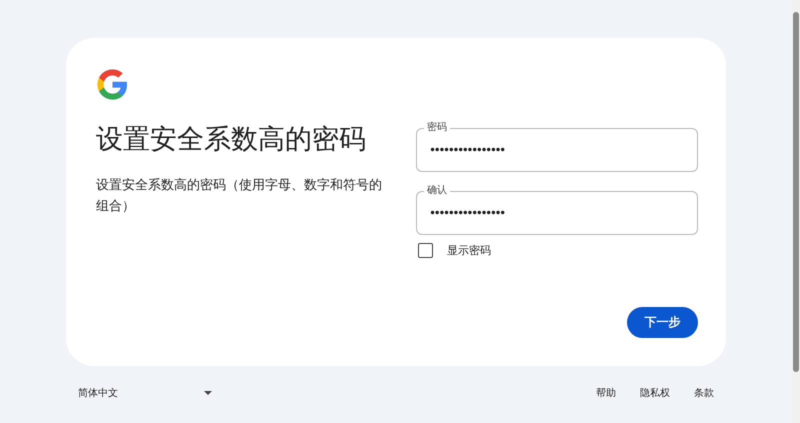 The height and width of the screenshot is (423, 800). Describe the element at coordinates (662, 322) in the screenshot. I see `next-button: 下一步` at that location.